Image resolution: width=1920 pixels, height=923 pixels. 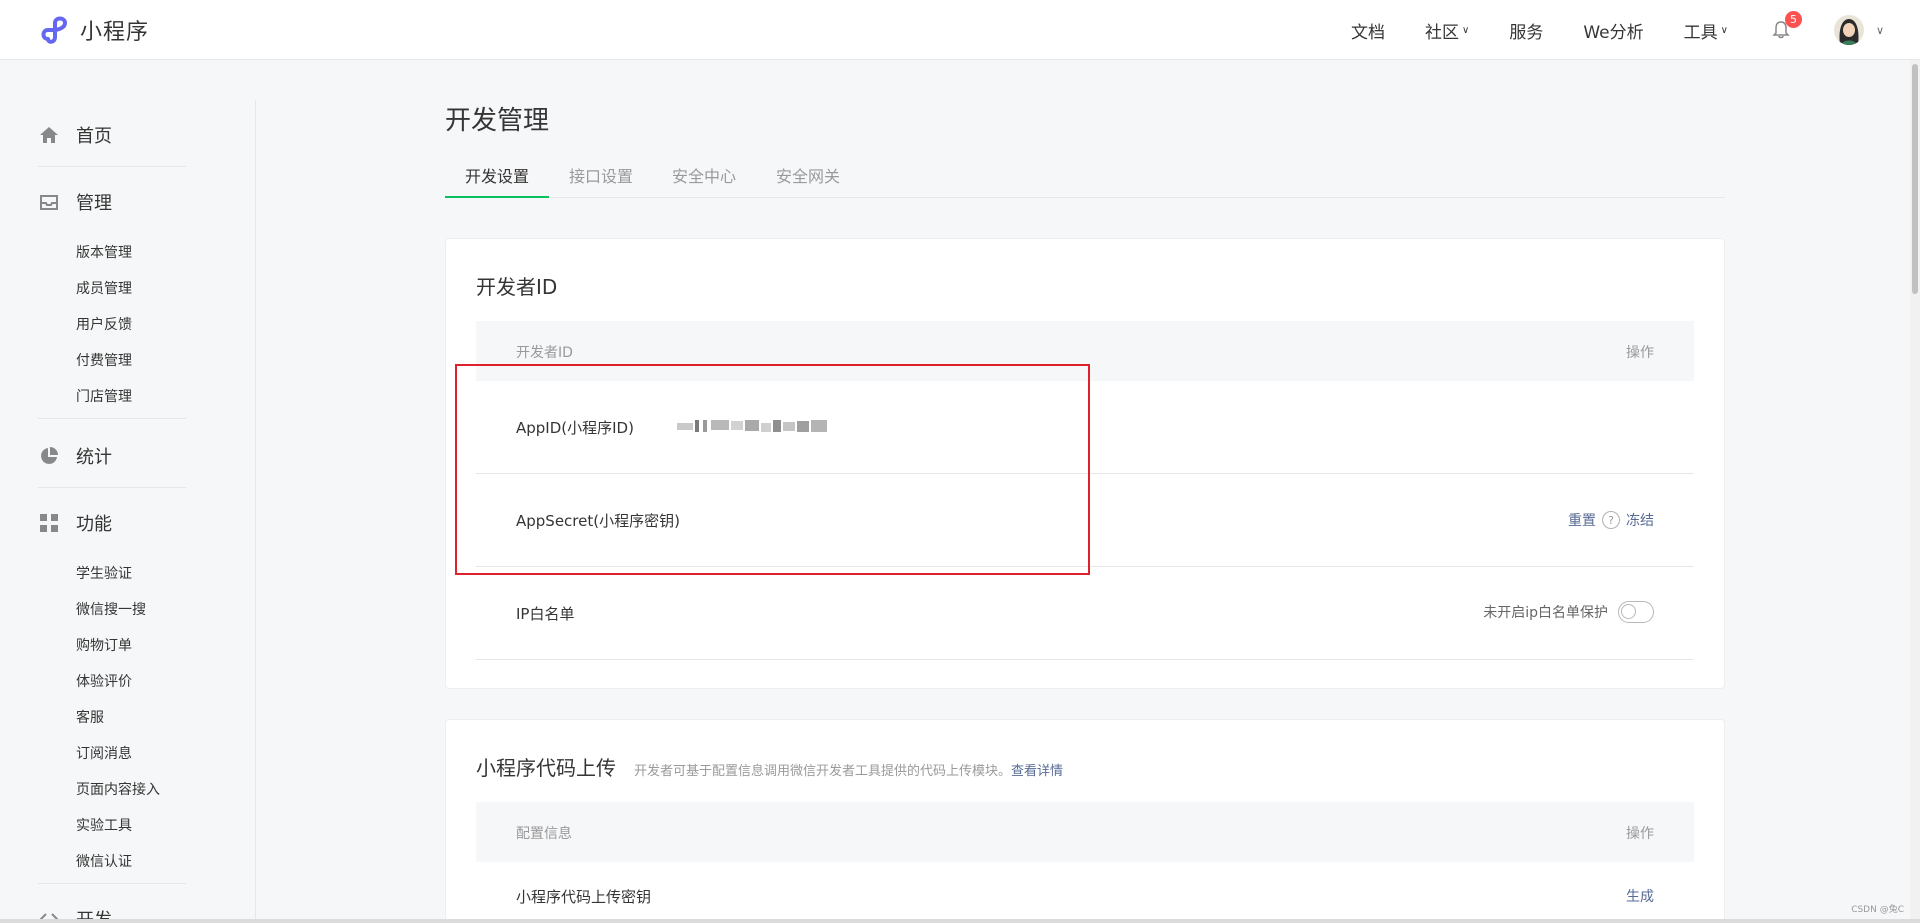 I want to click on sidebar-subitem-members: 成员管理, so click(x=104, y=288).